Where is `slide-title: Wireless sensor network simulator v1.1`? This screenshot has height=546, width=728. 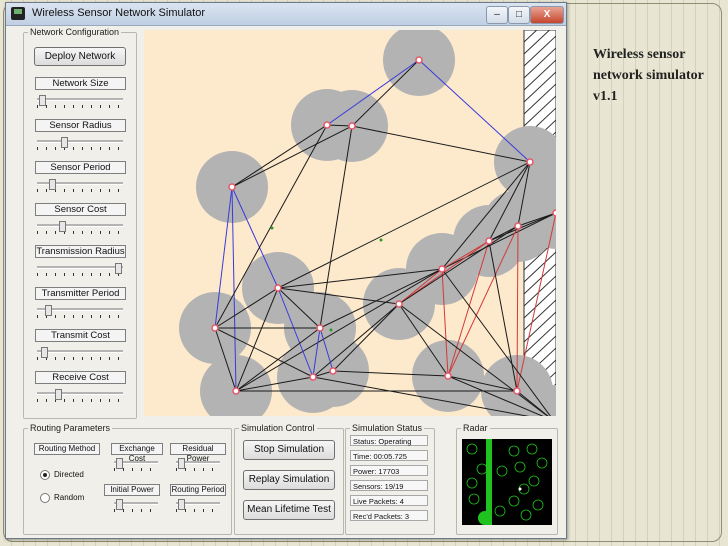
slide-title: Wireless sensor network simulator v1.1 is located at coordinates (648, 75).